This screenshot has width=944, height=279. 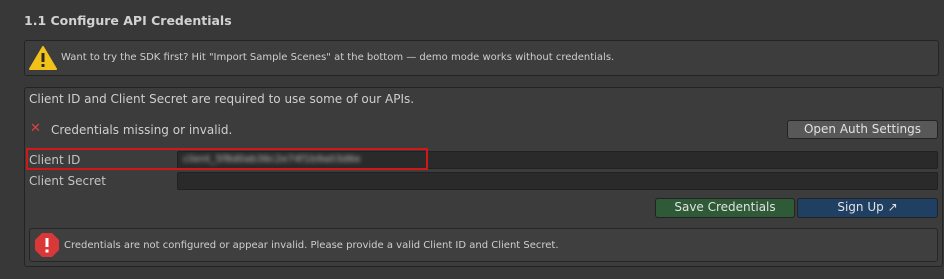 What do you see at coordinates (557, 160) in the screenshot?
I see `client-id-field: client_5f8d0ab36c2e74f1b9a03d6e` at bounding box center [557, 160].